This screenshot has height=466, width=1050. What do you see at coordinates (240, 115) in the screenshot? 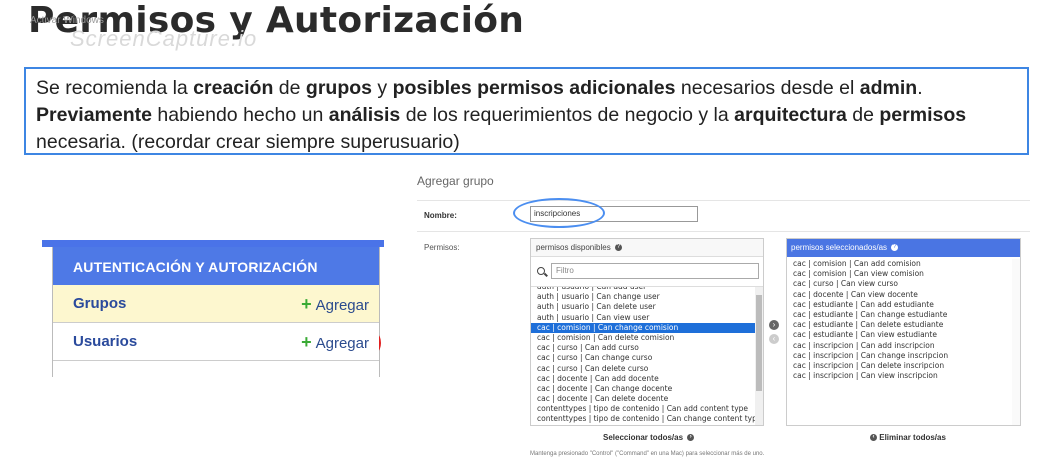
I see `info-text-segment: habiendo hecho un` at bounding box center [240, 115].